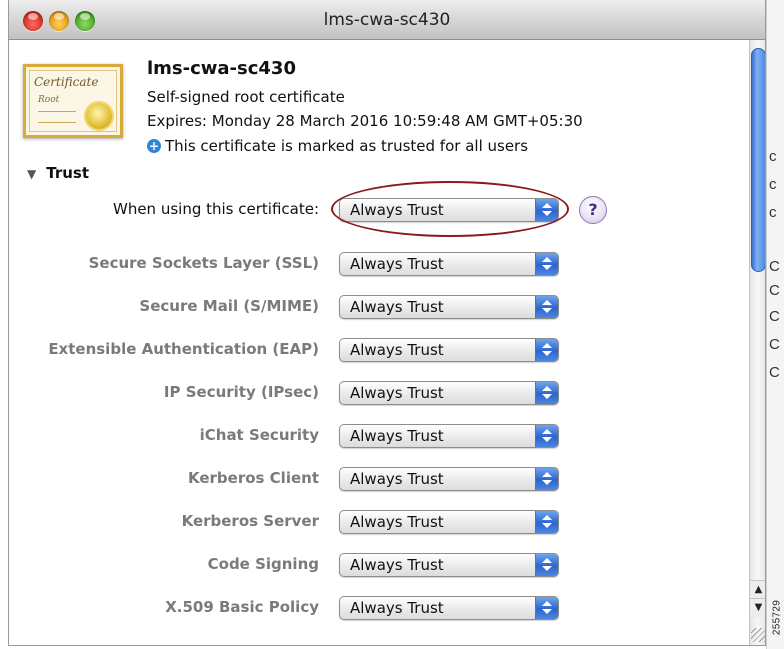  Describe the element at coordinates (31, 174) in the screenshot. I see `disclosure-triangle-icon: ▼` at that location.